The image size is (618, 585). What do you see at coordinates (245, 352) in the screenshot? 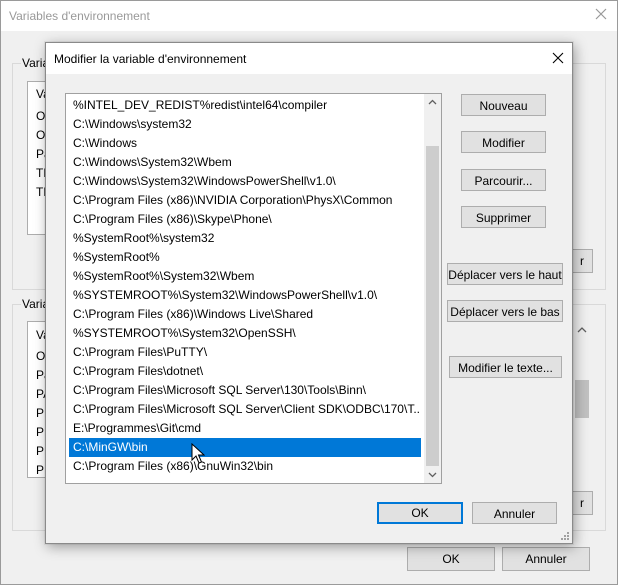
I see `path-list-item: C:\Program Files\PuTTY\` at bounding box center [245, 352].